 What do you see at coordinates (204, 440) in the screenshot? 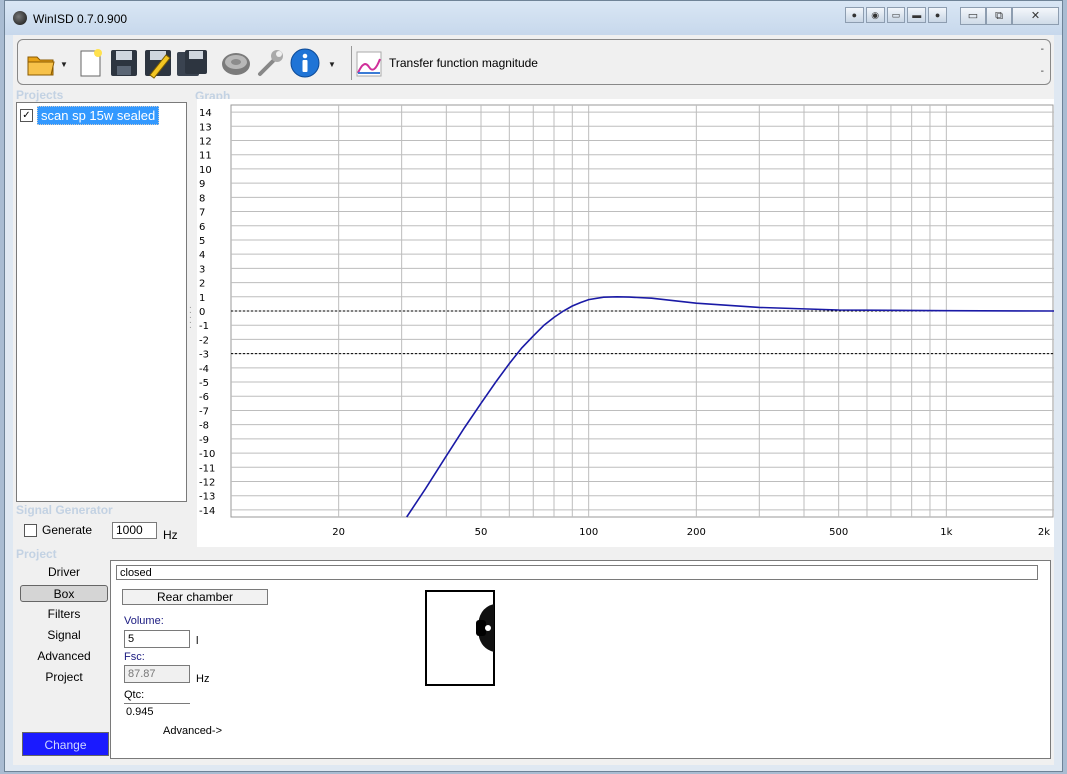
I see `y-tick-label: -9` at bounding box center [204, 440].